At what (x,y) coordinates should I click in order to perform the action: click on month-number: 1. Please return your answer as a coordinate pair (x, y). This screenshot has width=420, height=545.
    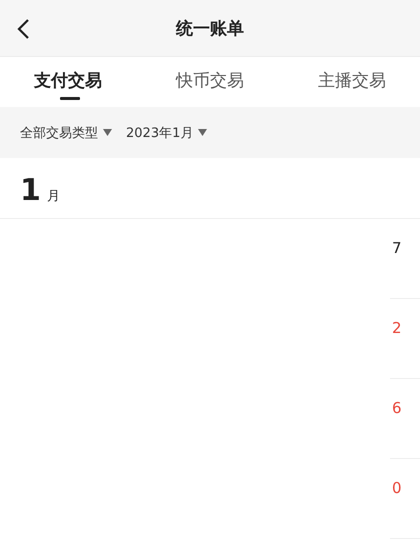
    Looking at the image, I should click on (30, 191).